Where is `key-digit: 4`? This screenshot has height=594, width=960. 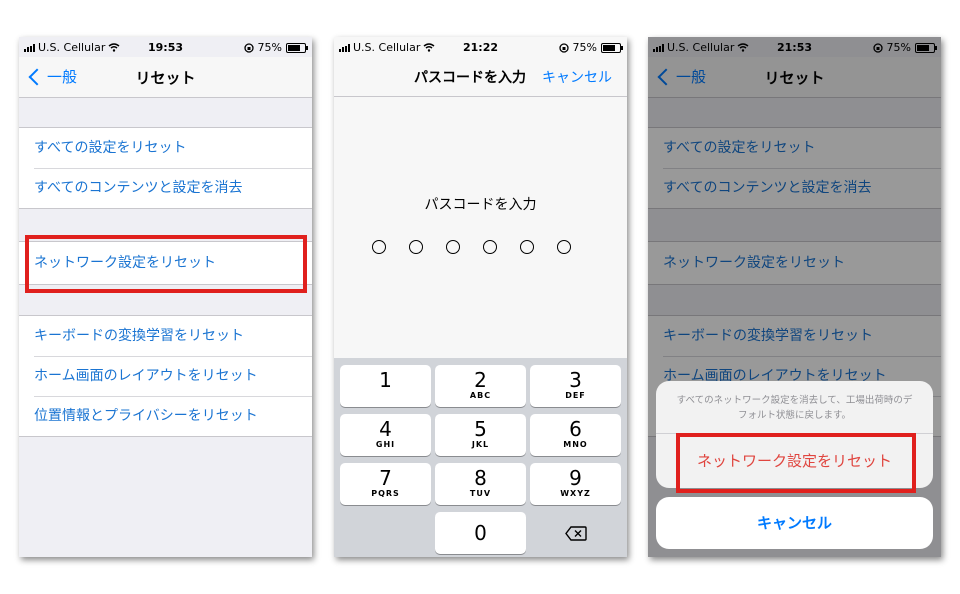 key-digit: 4 is located at coordinates (385, 429).